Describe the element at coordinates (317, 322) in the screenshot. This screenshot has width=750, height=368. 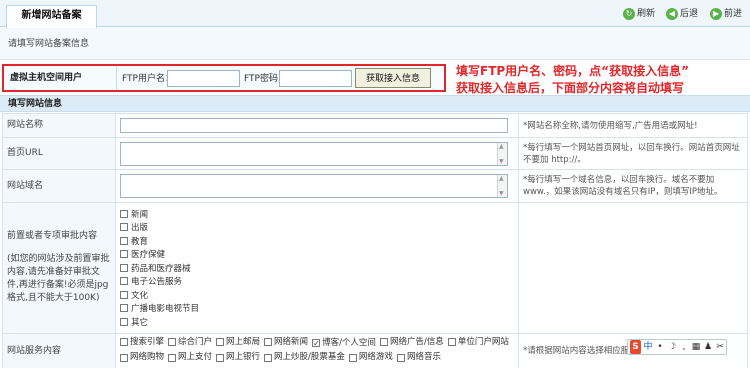
I see `approval-option: 其它` at that location.